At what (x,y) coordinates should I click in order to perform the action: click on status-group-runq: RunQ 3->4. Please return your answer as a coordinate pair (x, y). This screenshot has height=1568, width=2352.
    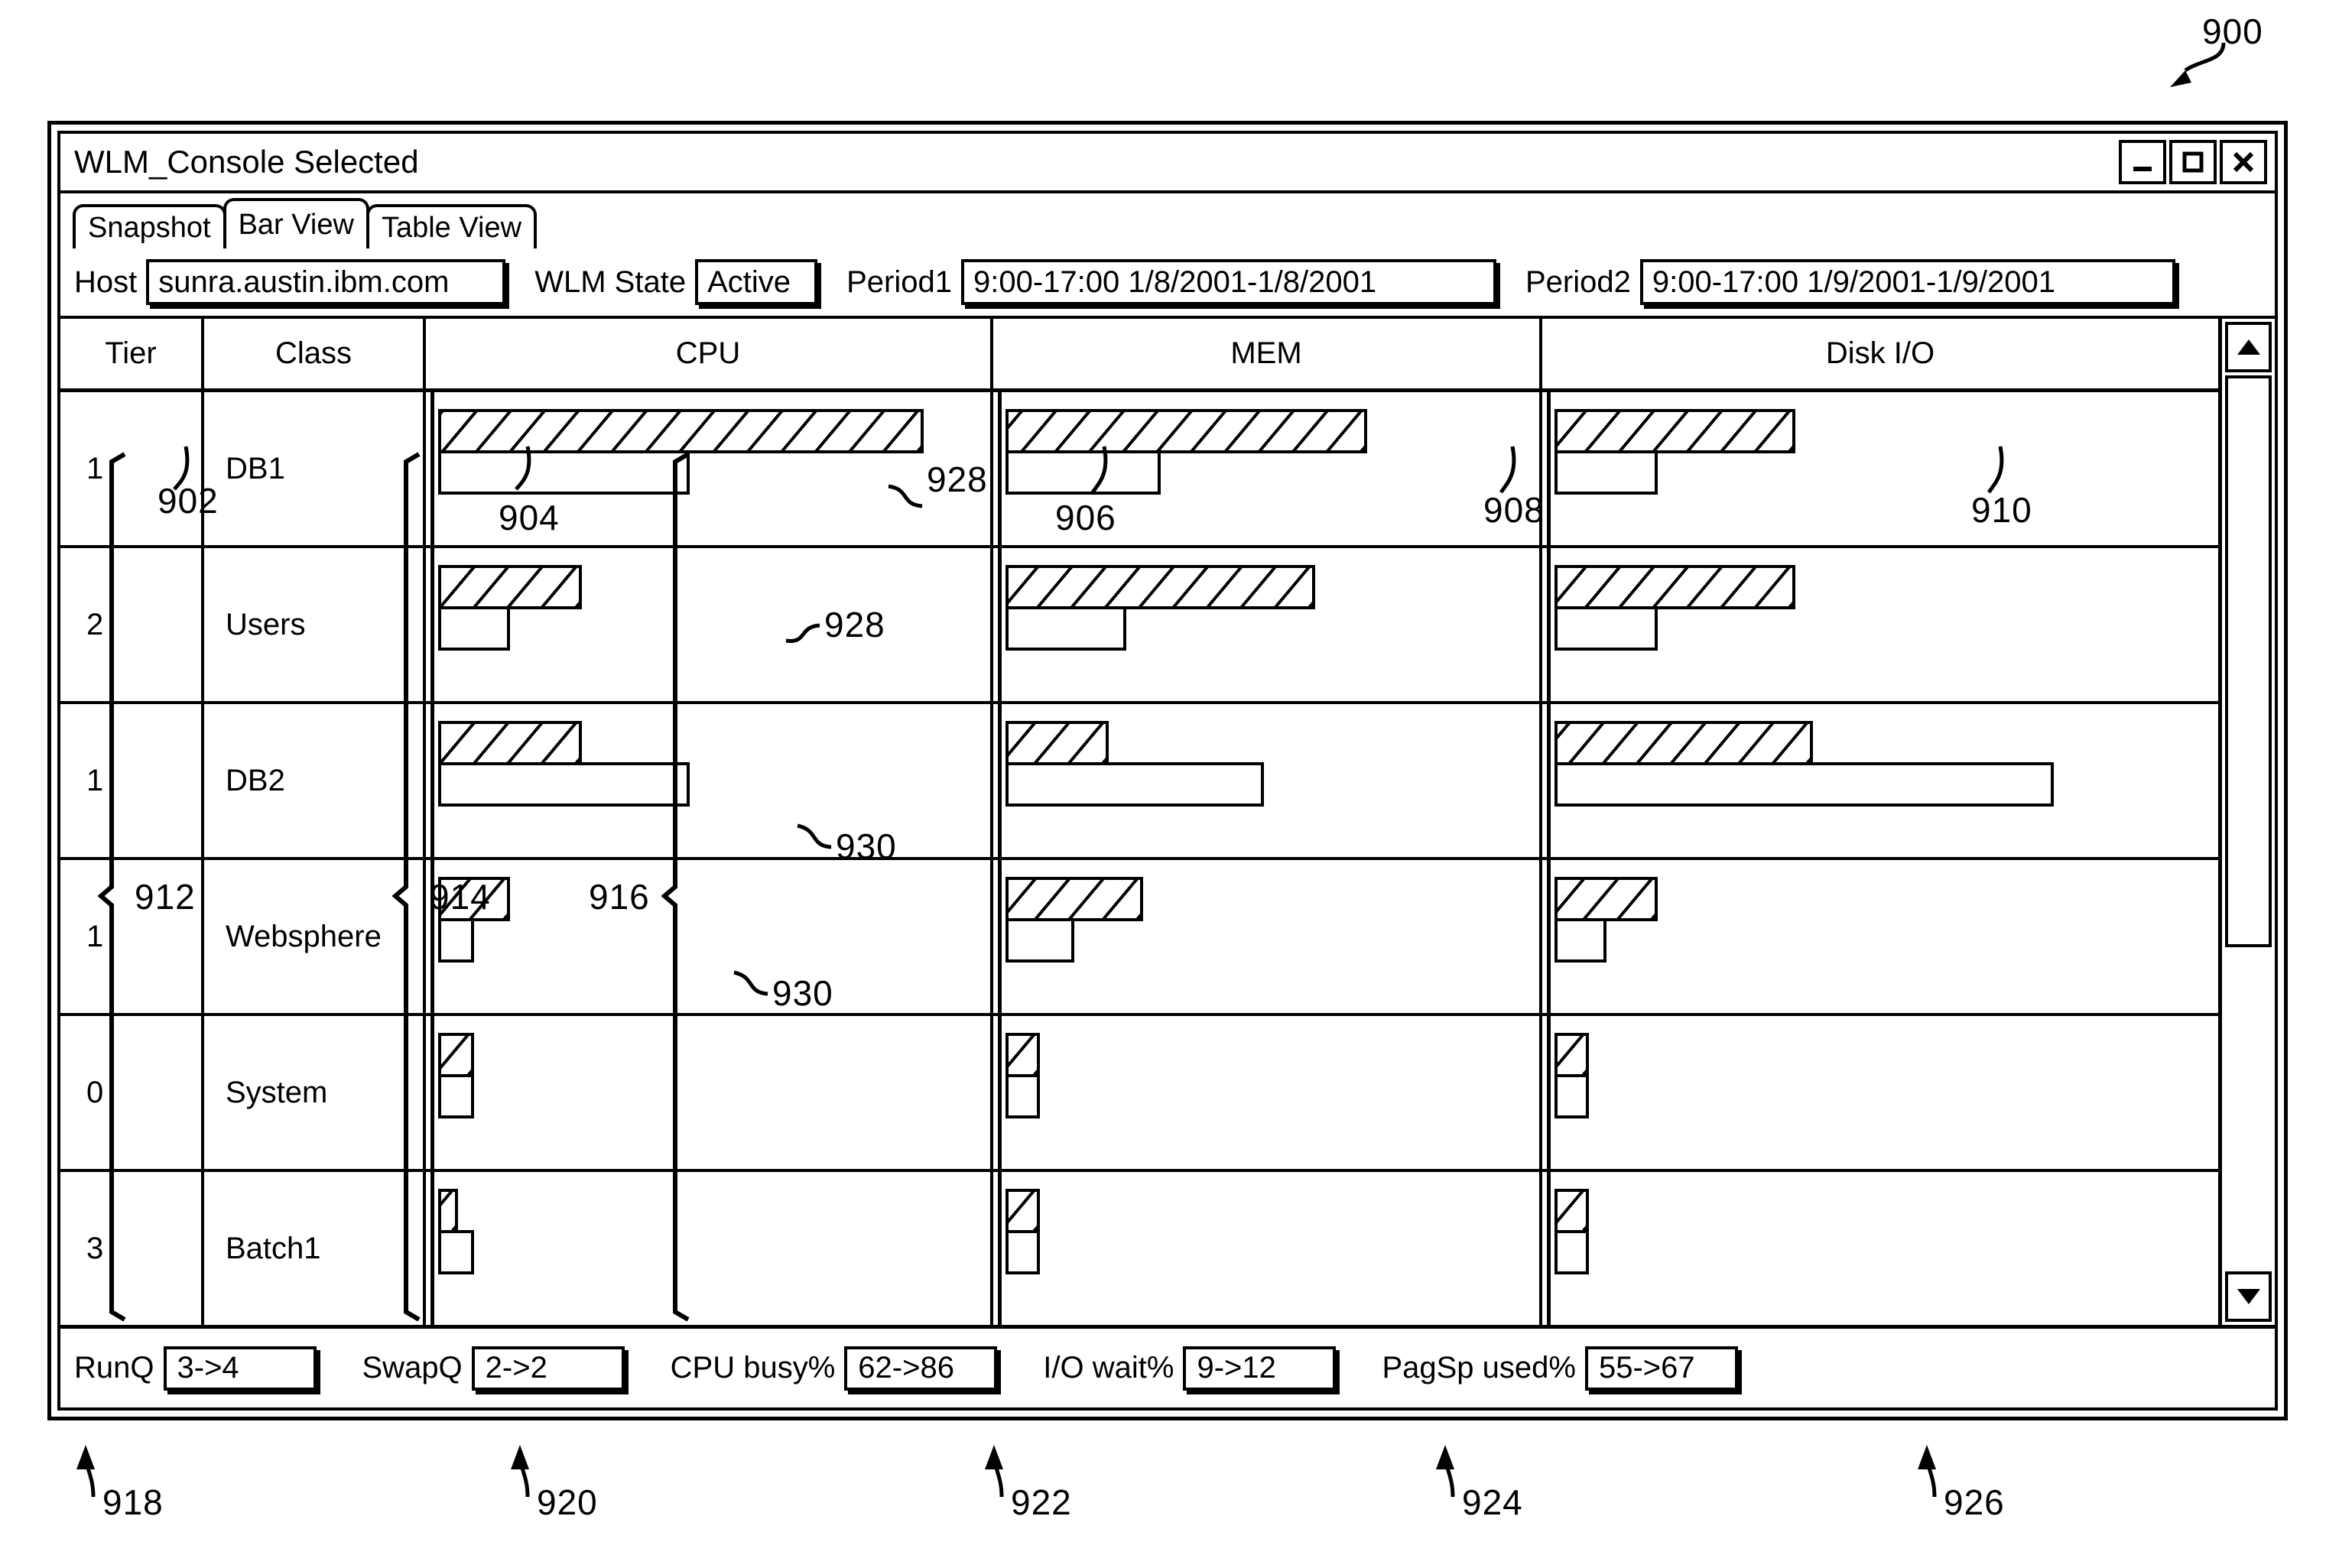
    Looking at the image, I should click on (195, 1368).